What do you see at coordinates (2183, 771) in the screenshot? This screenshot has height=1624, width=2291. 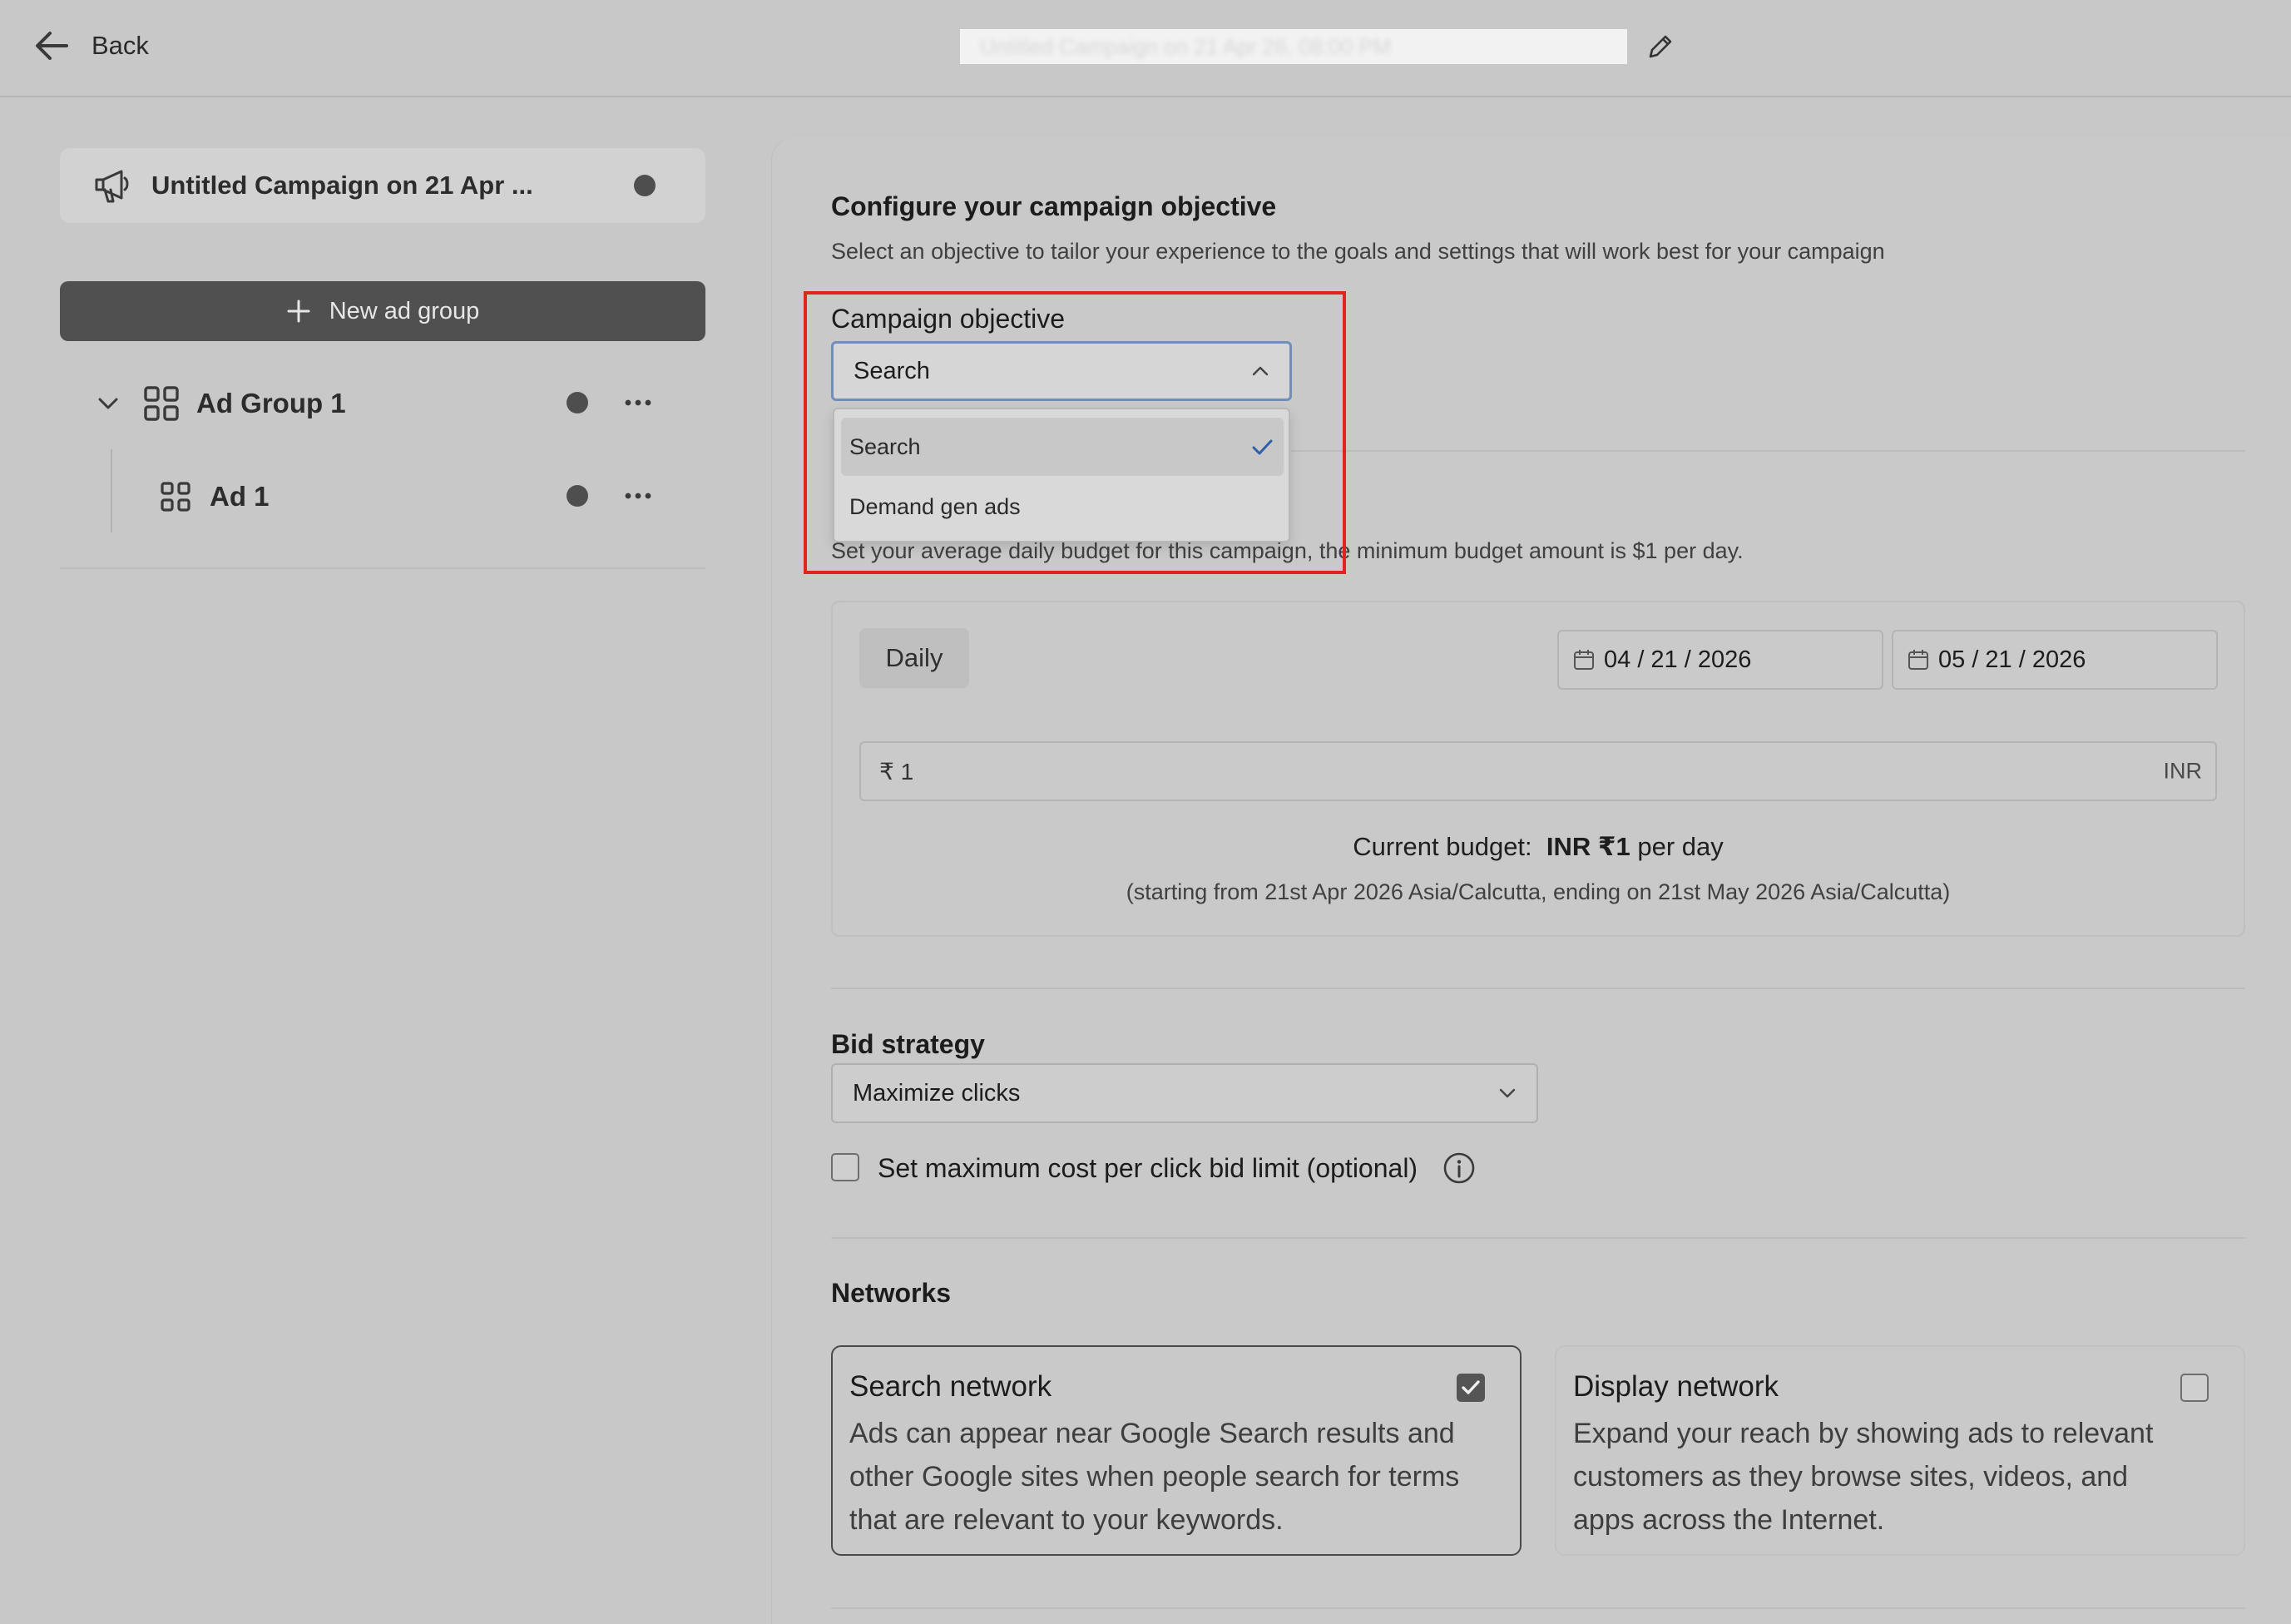 I see `currency-label: INR` at bounding box center [2183, 771].